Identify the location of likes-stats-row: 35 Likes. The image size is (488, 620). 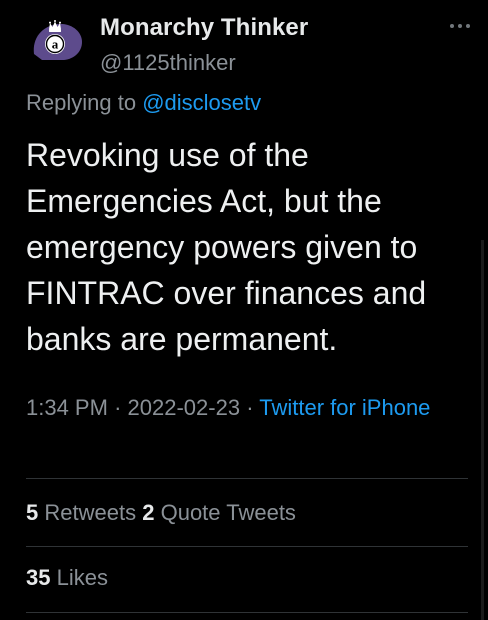
(67, 578).